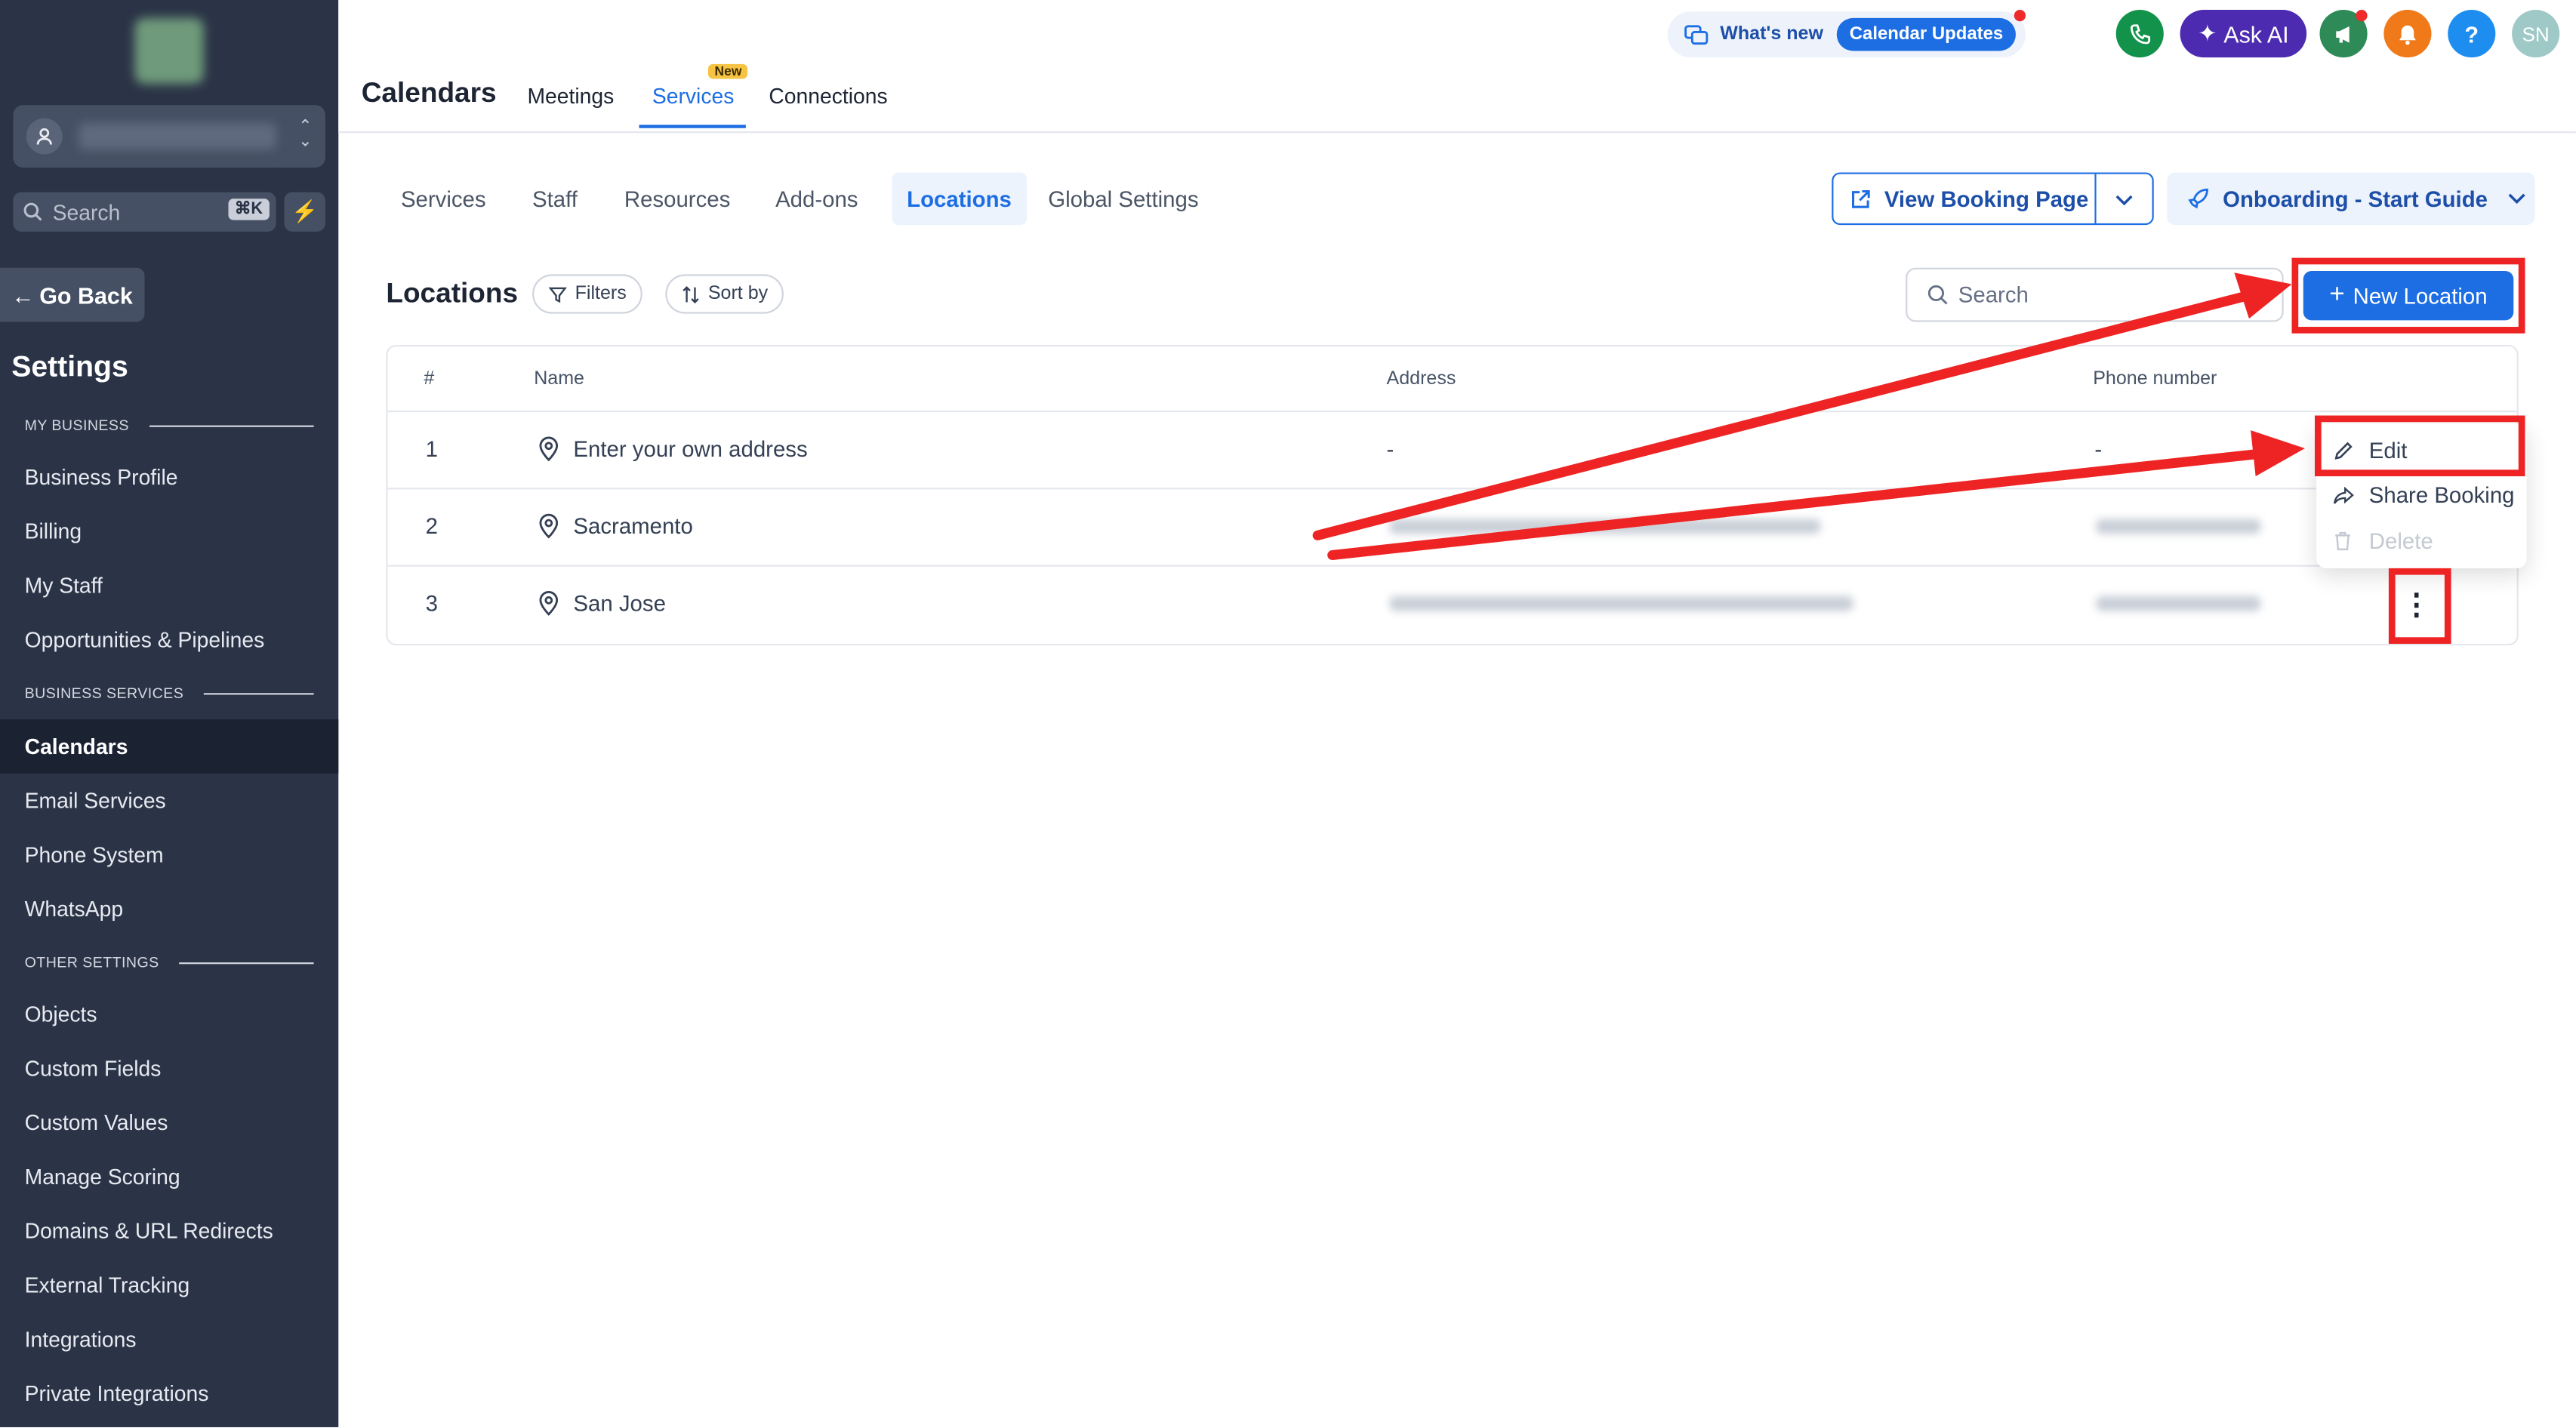 The image size is (2576, 1428). I want to click on sparkle-icon: ✦, so click(2207, 33).